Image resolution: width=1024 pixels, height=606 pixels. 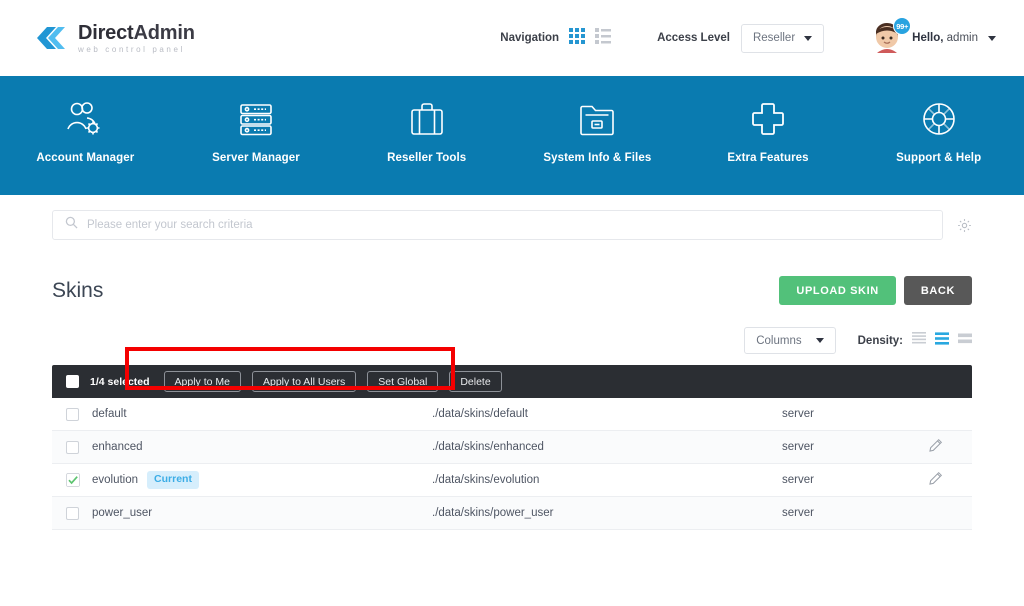 I want to click on grid-view-icon, so click(x=577, y=38).